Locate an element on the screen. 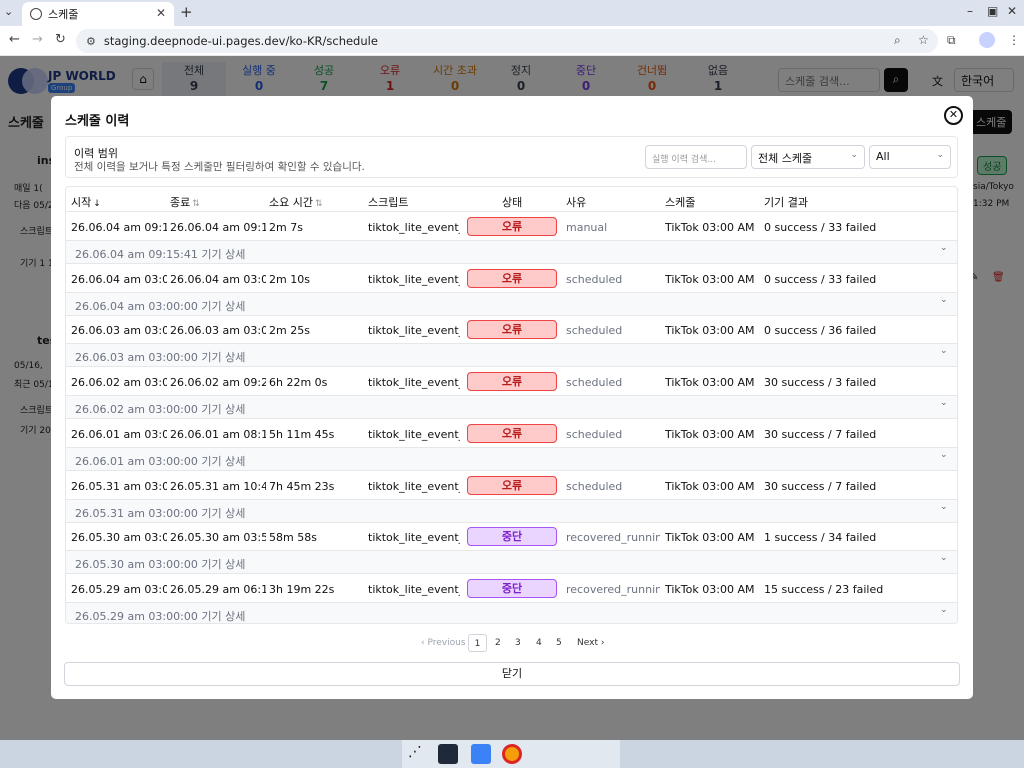  device-detail-toggle: 26.06.04 am 09:15:41 기기 상세 ⌄ is located at coordinates (511, 252).